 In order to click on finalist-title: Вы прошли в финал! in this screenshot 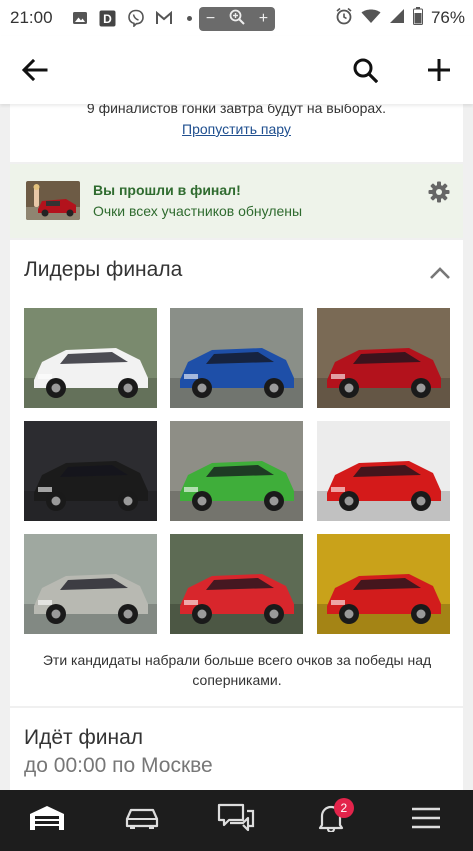, I will do `click(167, 190)`.